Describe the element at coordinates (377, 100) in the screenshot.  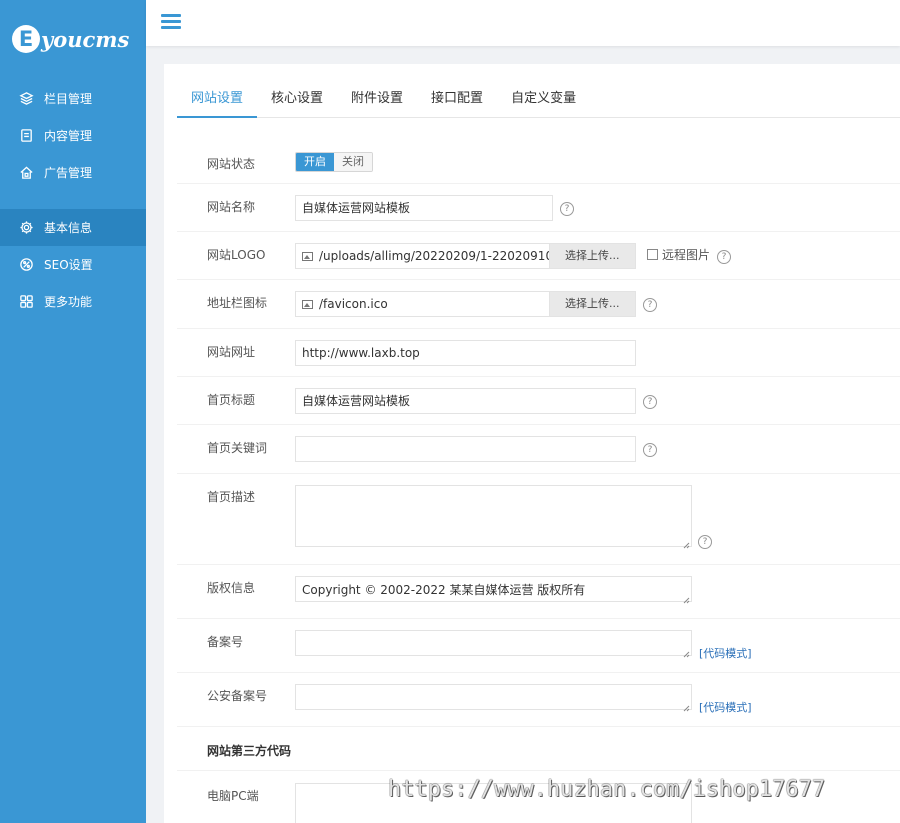
I see `tab-attachment-settings: 附件设置` at that location.